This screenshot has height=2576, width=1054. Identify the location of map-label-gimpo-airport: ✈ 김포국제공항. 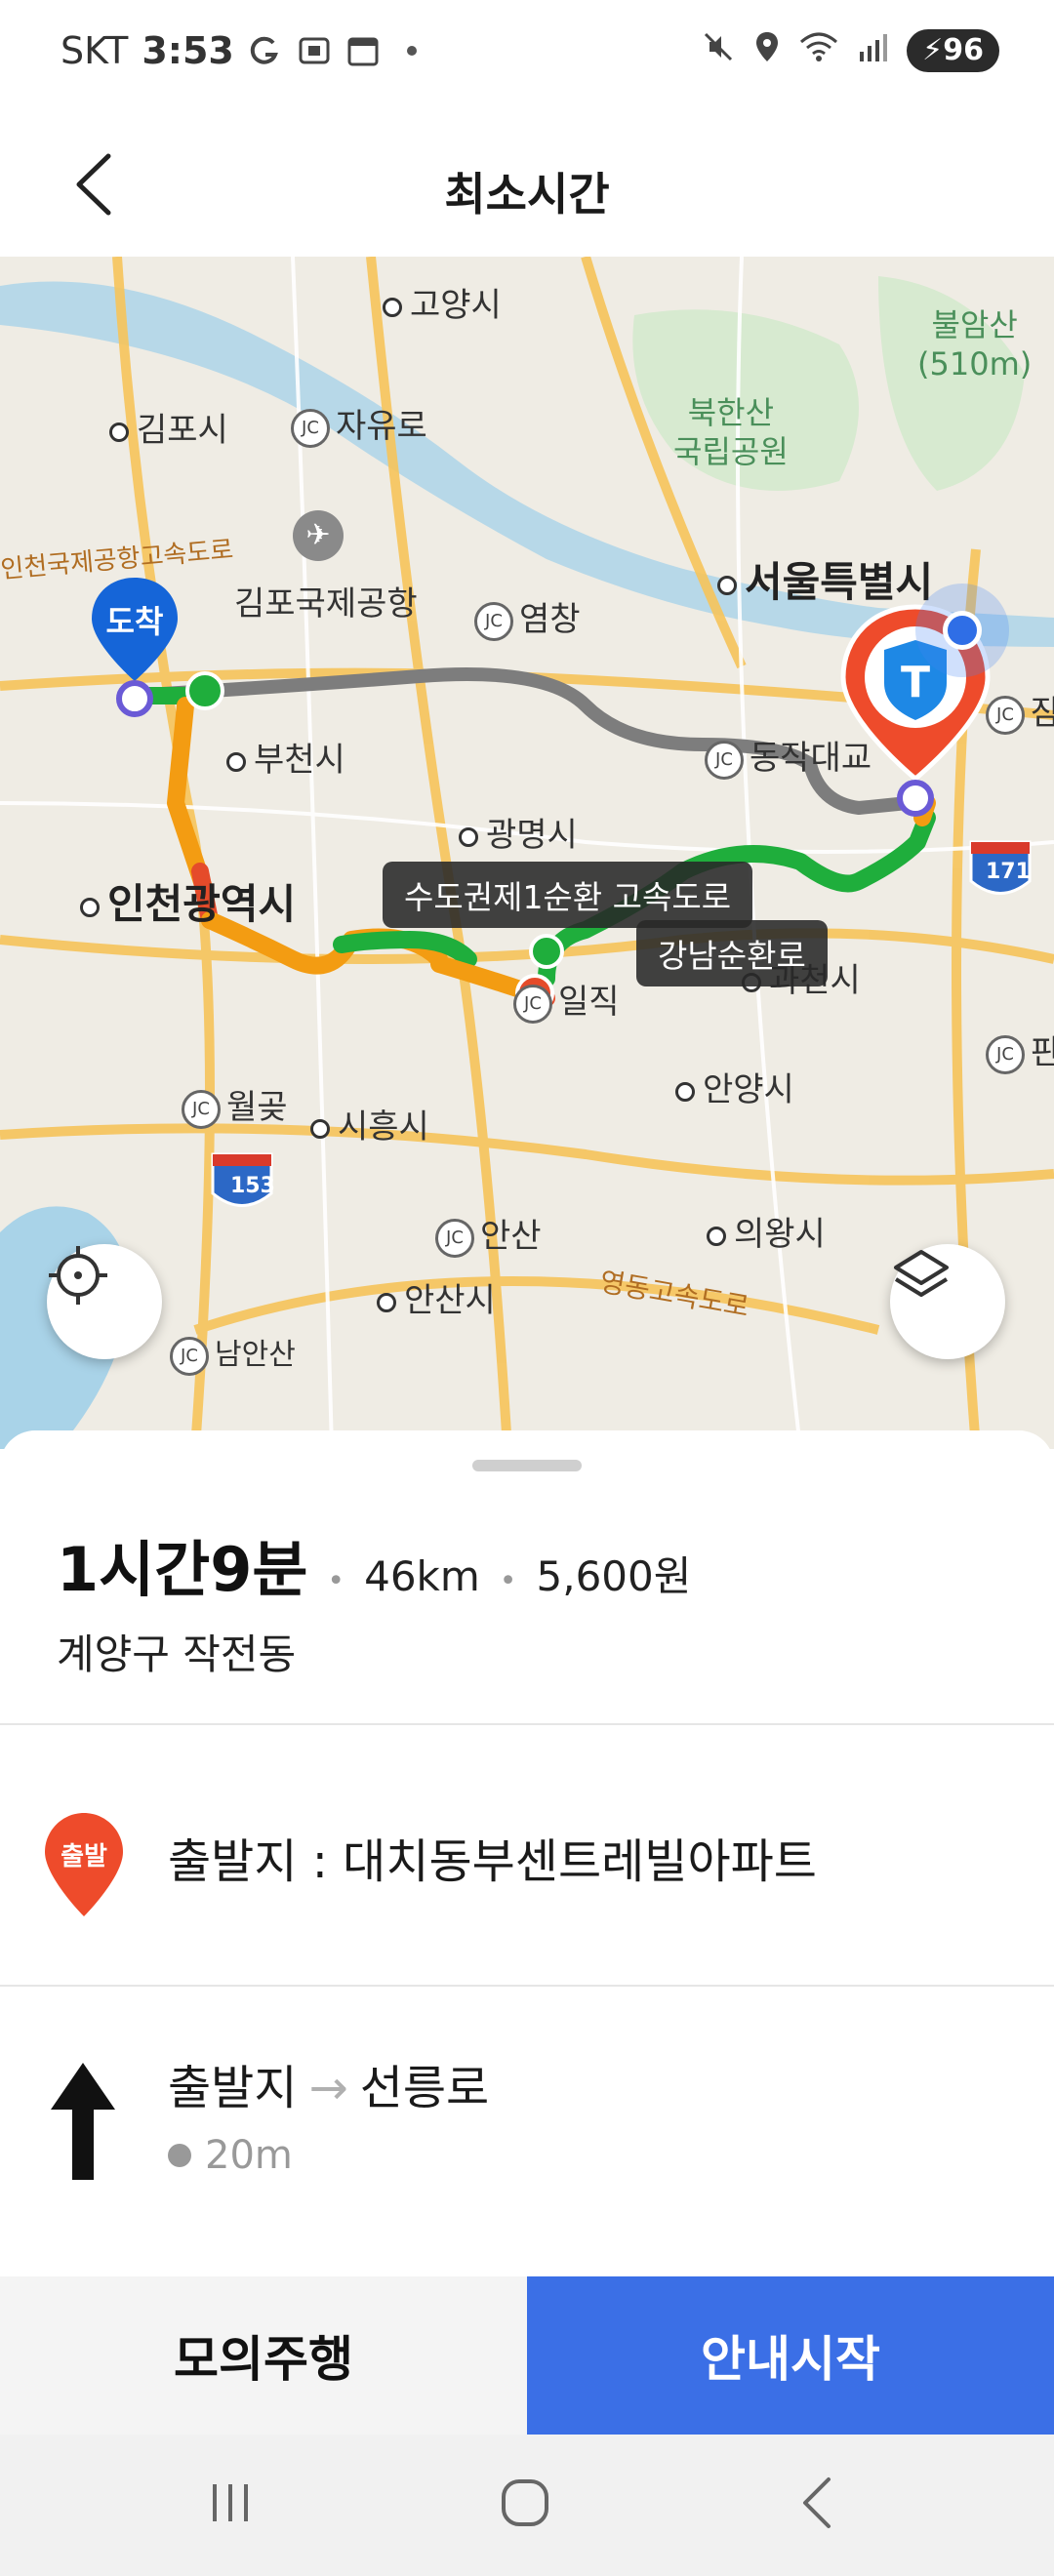
(355, 567).